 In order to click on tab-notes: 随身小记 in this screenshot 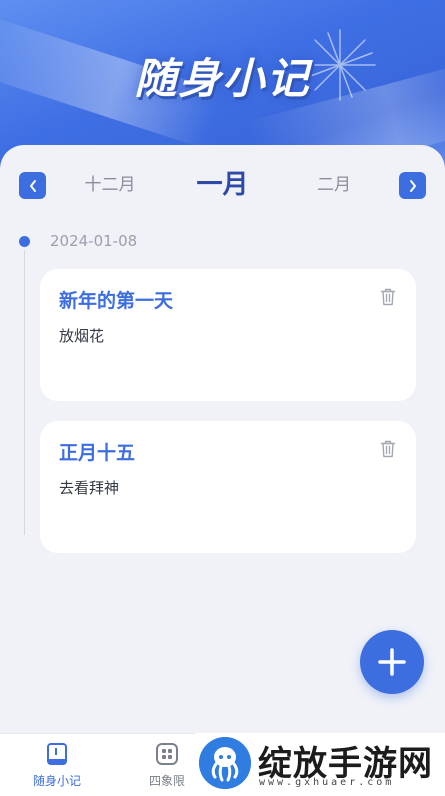, I will do `click(57, 765)`.